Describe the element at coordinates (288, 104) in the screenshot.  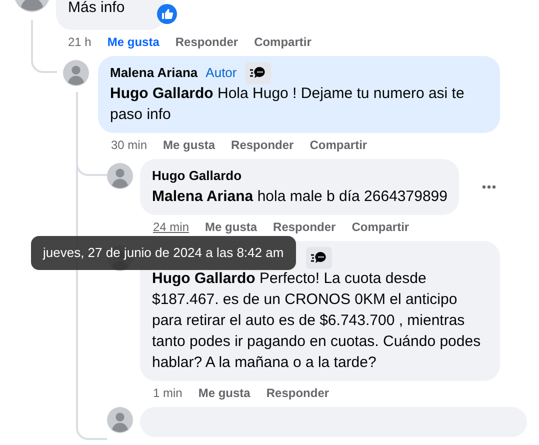
I see `comment-text: Hugo Gallardo Hola Hugo ! Dejame tu numero asi te paso info` at that location.